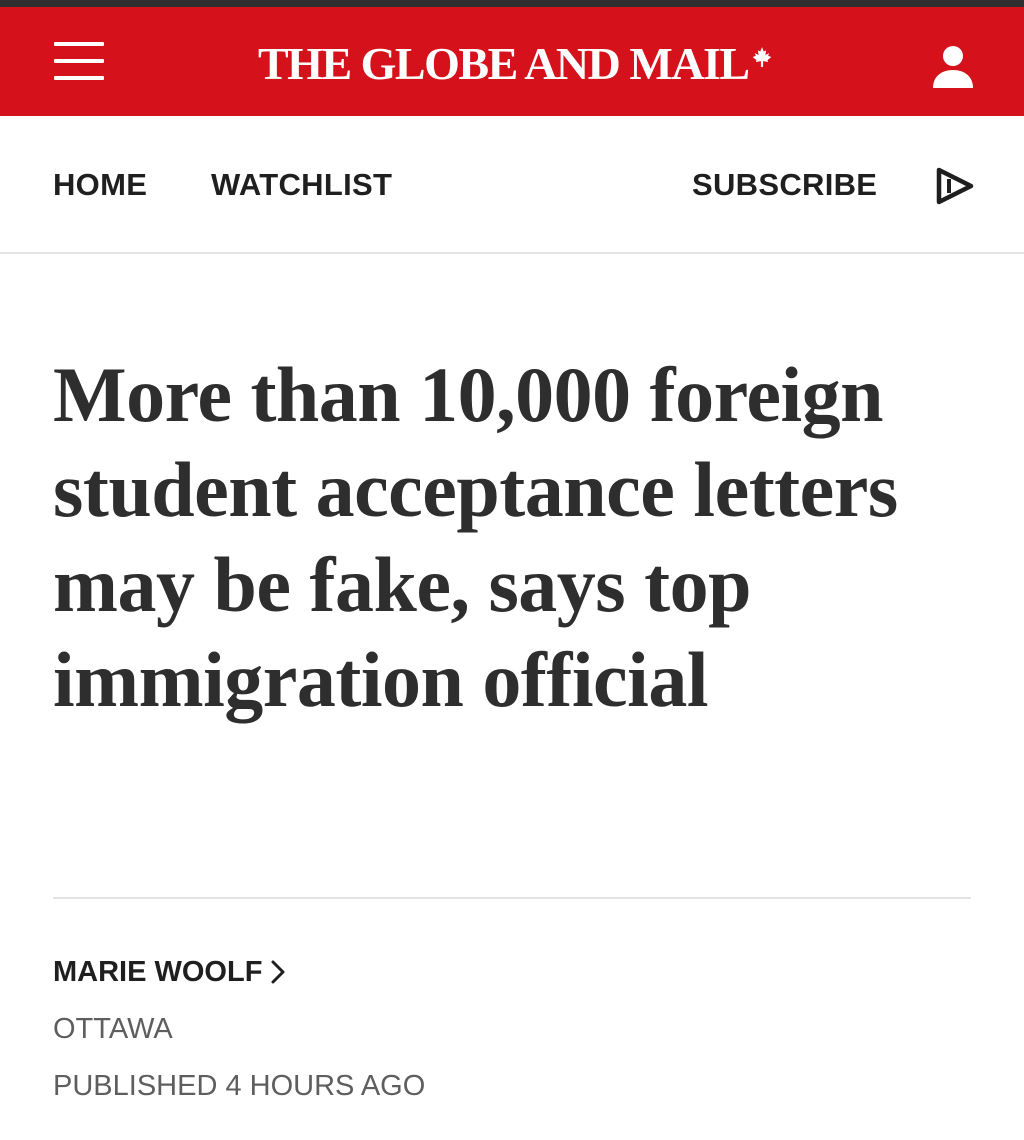 Image resolution: width=1024 pixels, height=1140 pixels. I want to click on site-logo: THE GLOBE AND MAIL, so click(504, 64).